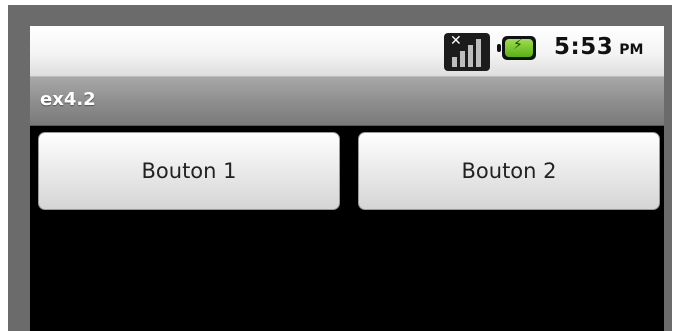 The width and height of the screenshot is (680, 331). I want to click on battery-charging-icon: ⚡, so click(516, 48).